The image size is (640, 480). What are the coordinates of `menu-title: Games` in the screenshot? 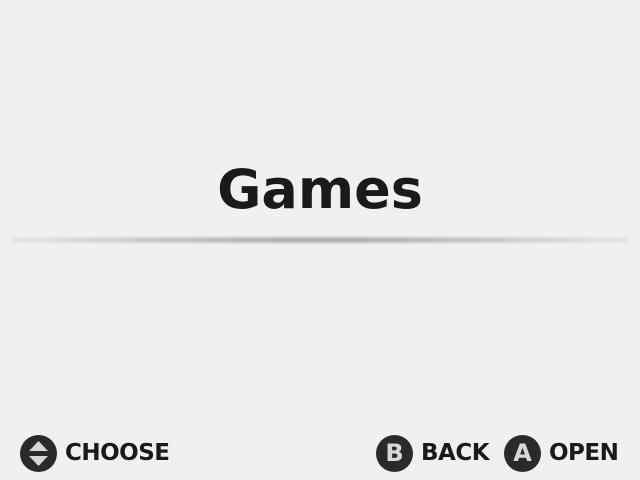 It's located at (320, 189).